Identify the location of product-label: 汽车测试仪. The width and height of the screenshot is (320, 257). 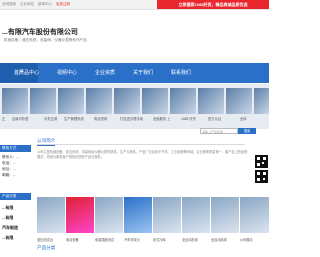
(139, 239).